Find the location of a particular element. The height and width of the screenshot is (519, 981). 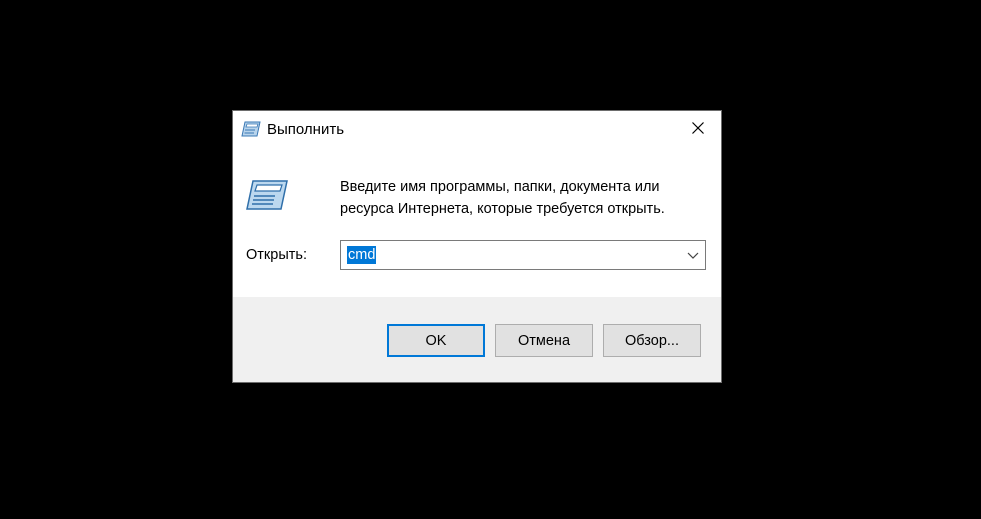

title-bar: Выполнить is located at coordinates (477, 130).